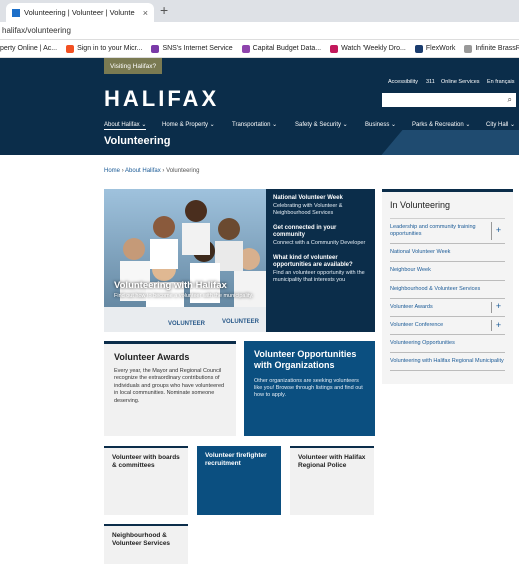 This screenshot has height=564, width=519. I want to click on sidebar-title: In Volunteering, so click(447, 209).